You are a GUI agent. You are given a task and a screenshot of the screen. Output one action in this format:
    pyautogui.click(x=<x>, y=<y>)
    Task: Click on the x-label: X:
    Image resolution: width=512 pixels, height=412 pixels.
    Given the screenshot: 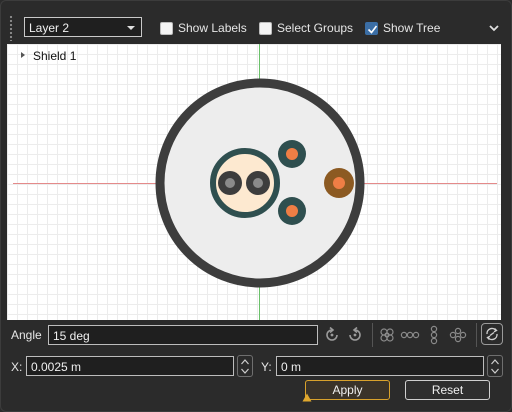 What is the action you would take?
    pyautogui.click(x=17, y=367)
    